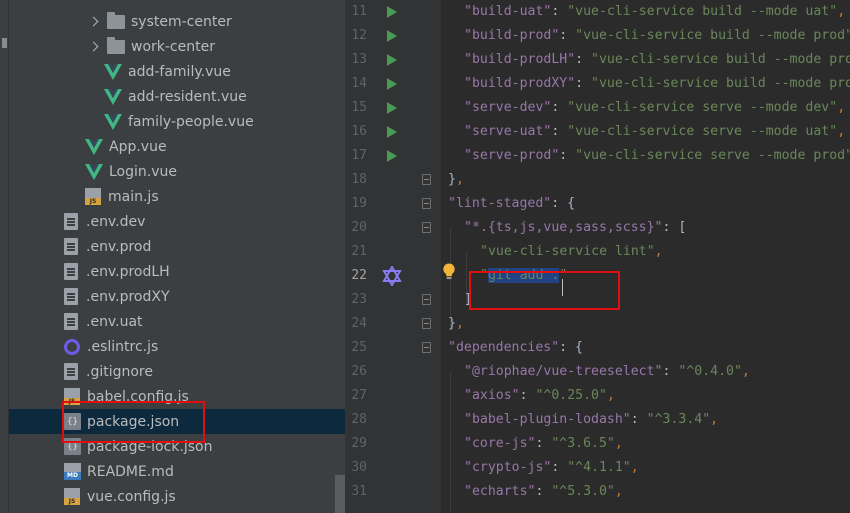 The height and width of the screenshot is (513, 850). Describe the element at coordinates (177, 371) in the screenshot. I see `tree-item: .gitignore` at that location.